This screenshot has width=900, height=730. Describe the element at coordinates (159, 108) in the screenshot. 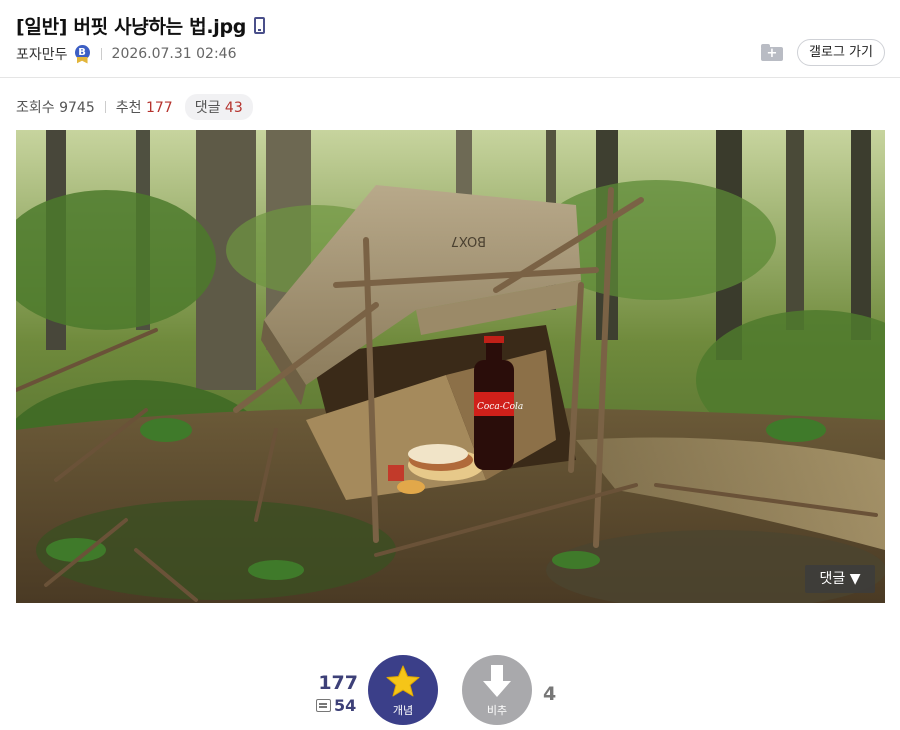

I see `recommend-count-value: 177` at that location.